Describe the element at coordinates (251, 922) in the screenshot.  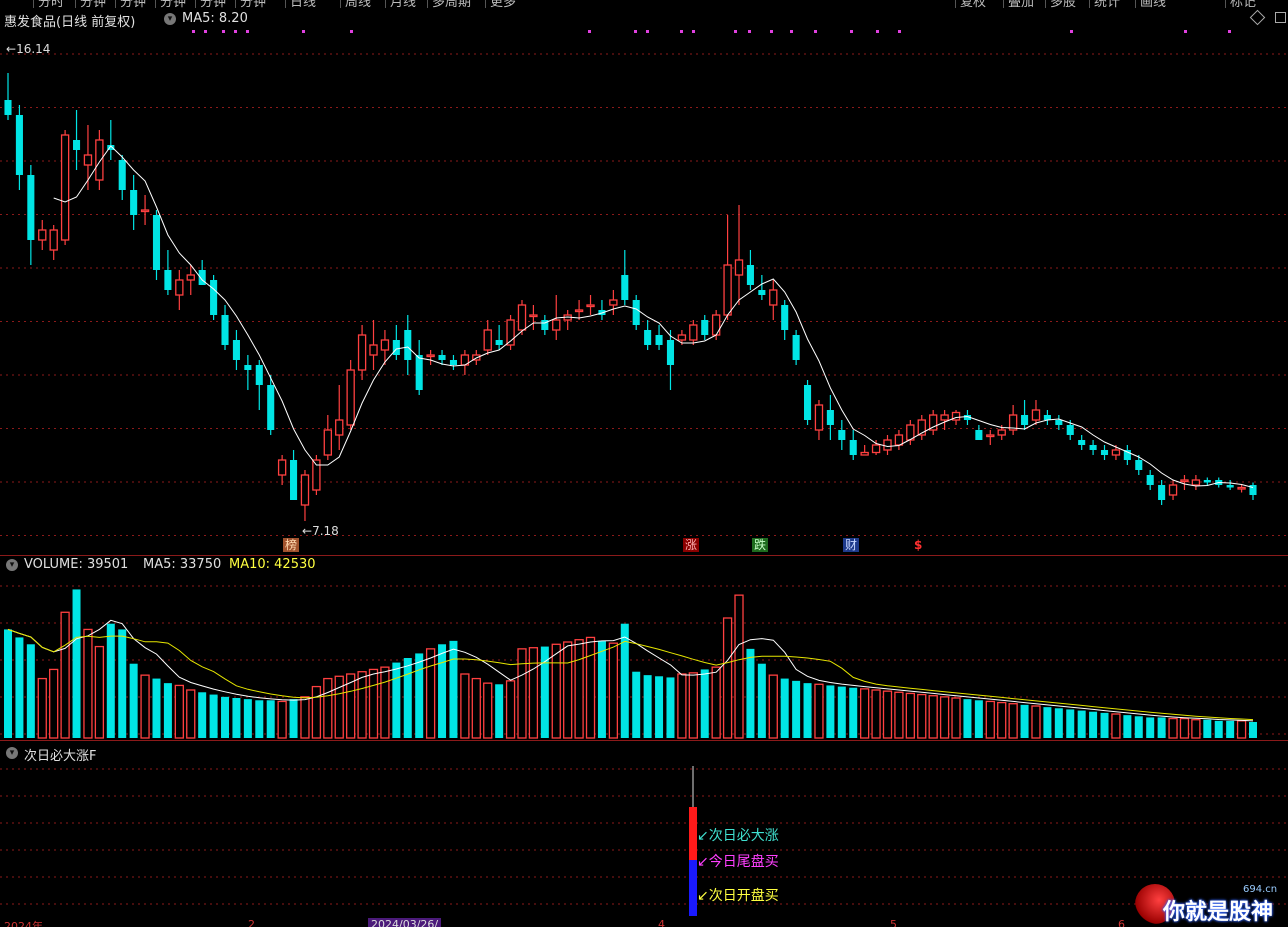
I see `axis-label-feb: 2` at that location.